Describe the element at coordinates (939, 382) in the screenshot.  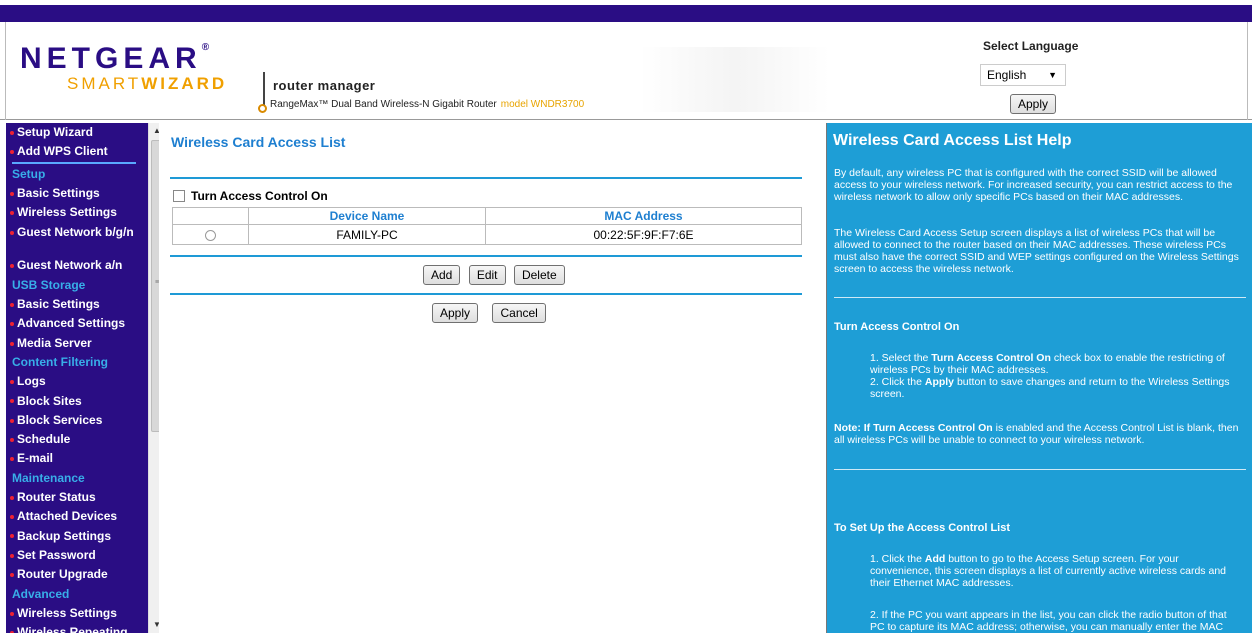
I see `help-bold: Apply` at that location.